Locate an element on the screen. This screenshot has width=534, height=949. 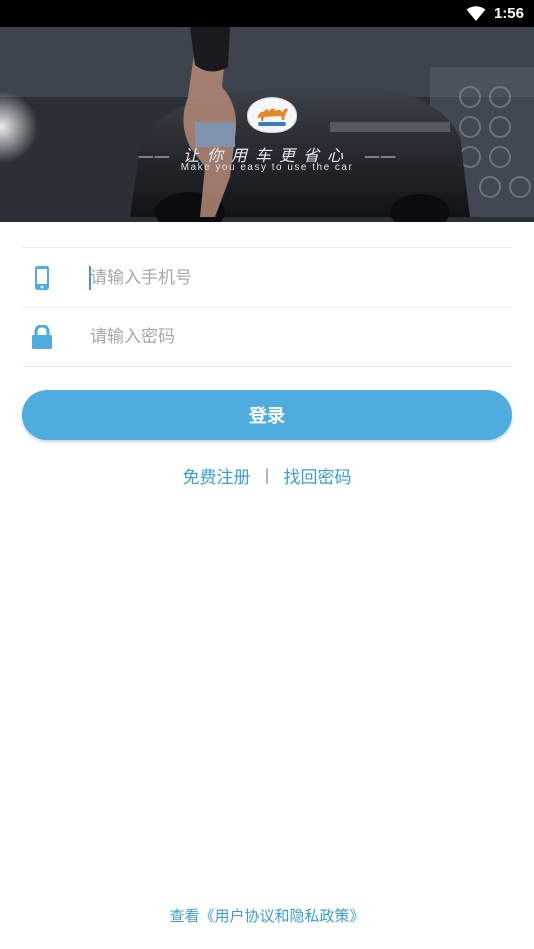
agreement-link: 查看《用户协议和隐私政策》 is located at coordinates (267, 915).